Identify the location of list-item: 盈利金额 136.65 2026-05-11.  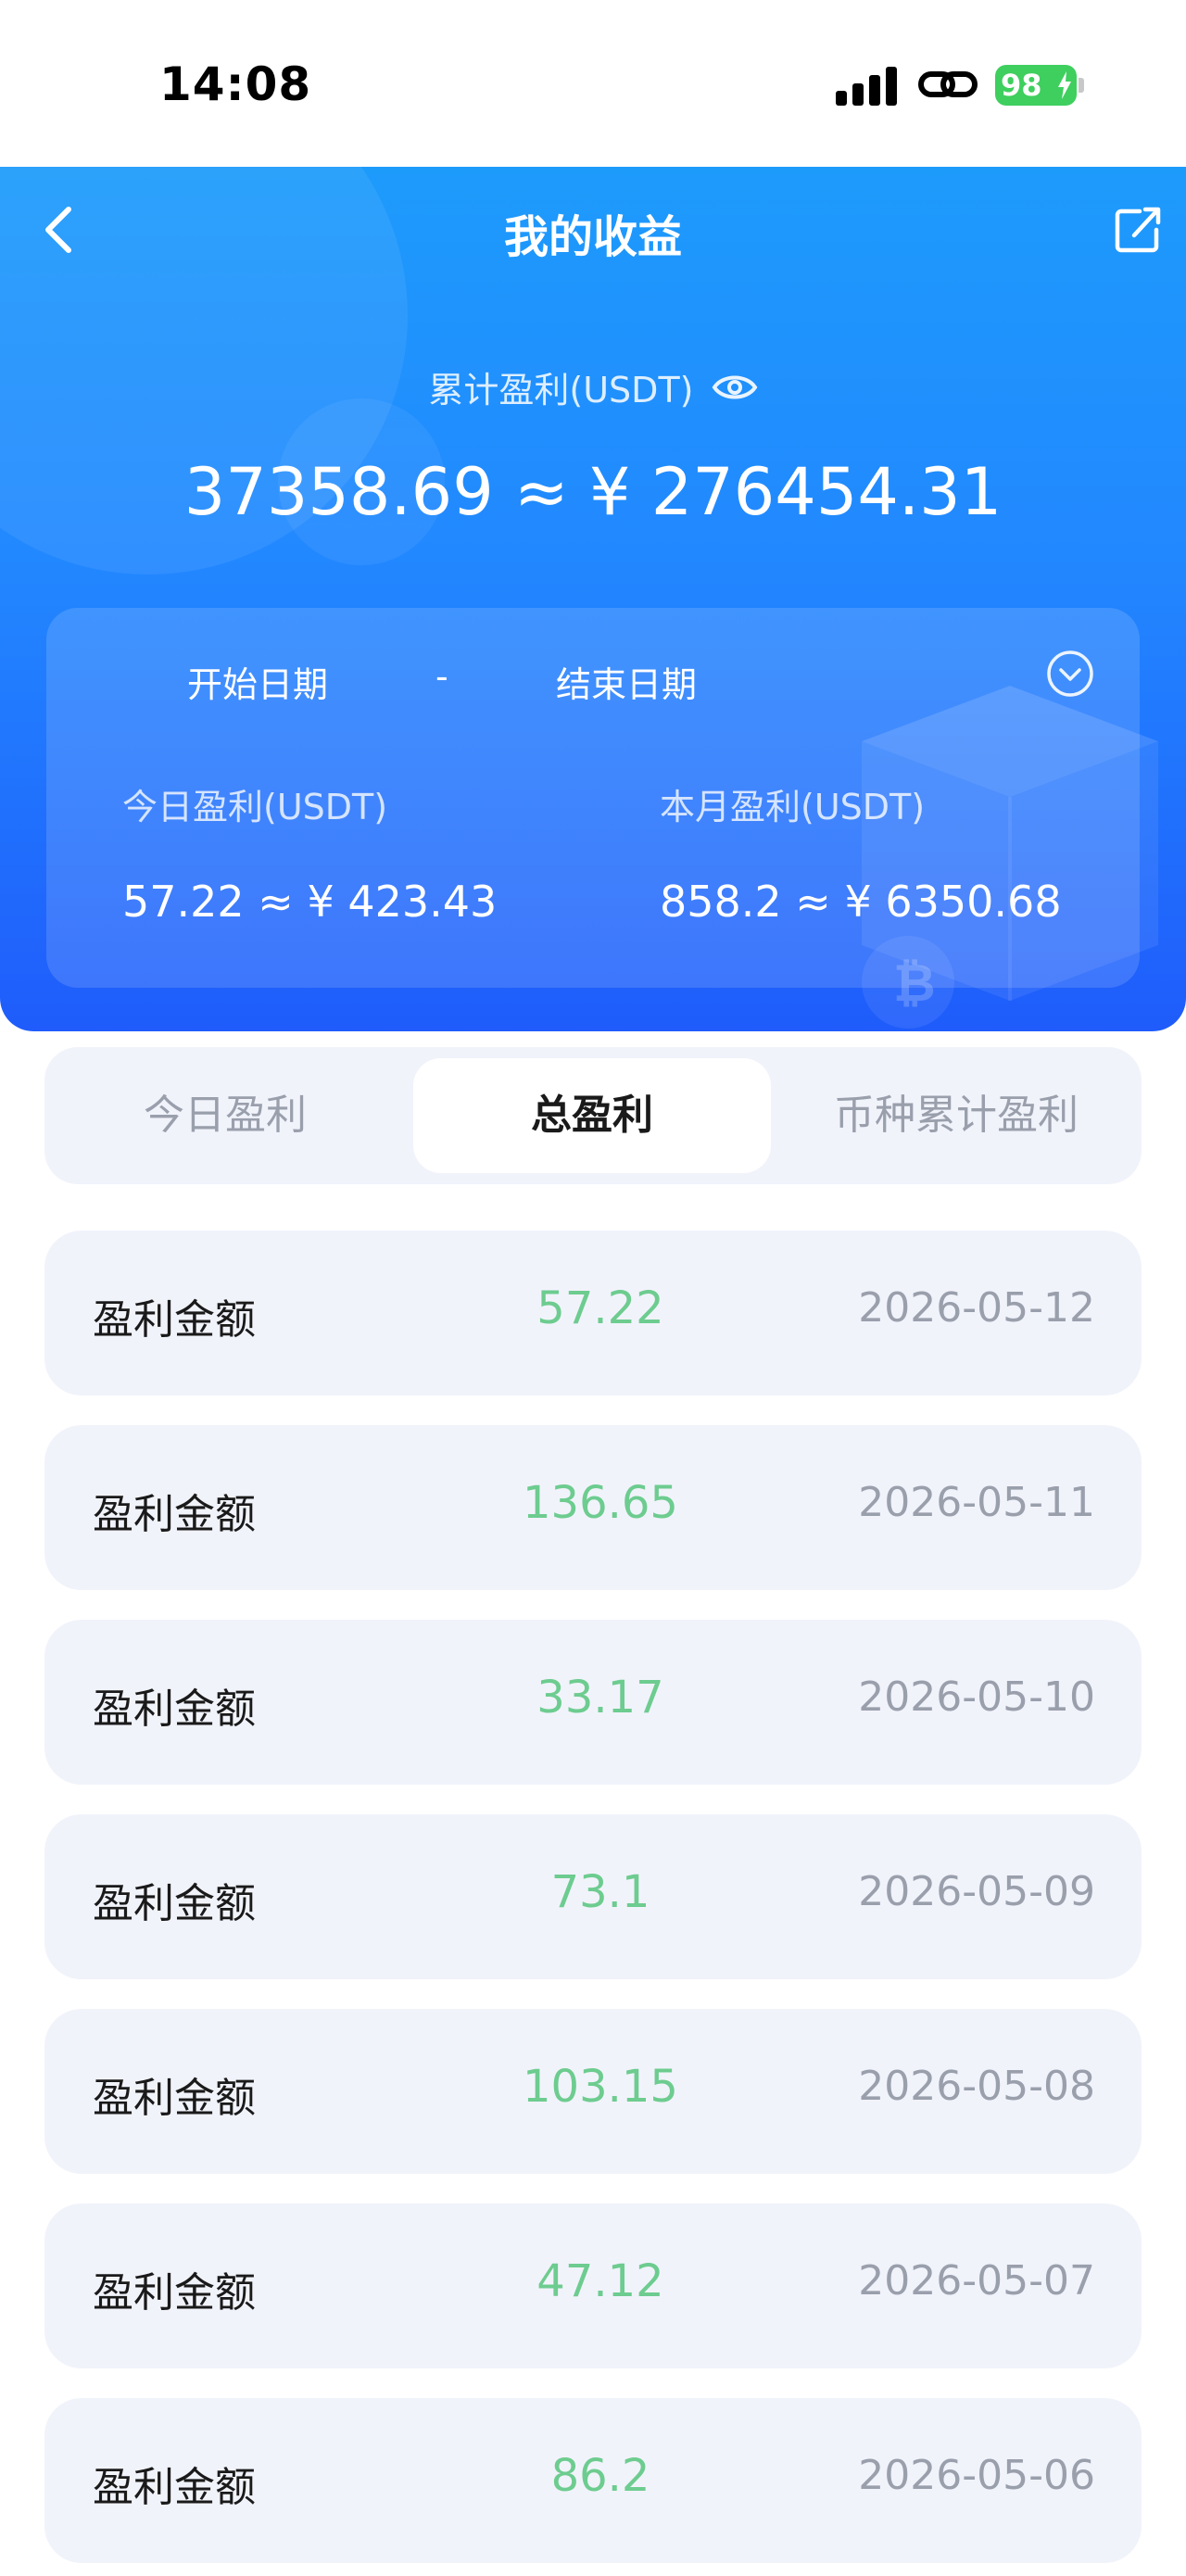
(593, 1507).